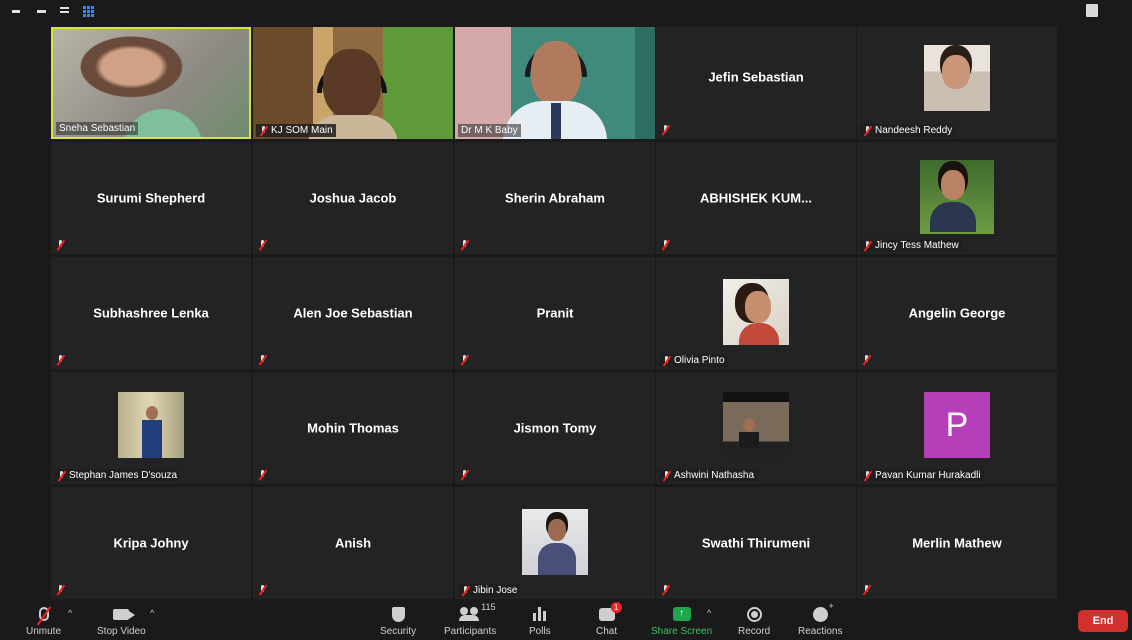  What do you see at coordinates (151, 543) in the screenshot?
I see `participant-tile: Kripa Johny` at bounding box center [151, 543].